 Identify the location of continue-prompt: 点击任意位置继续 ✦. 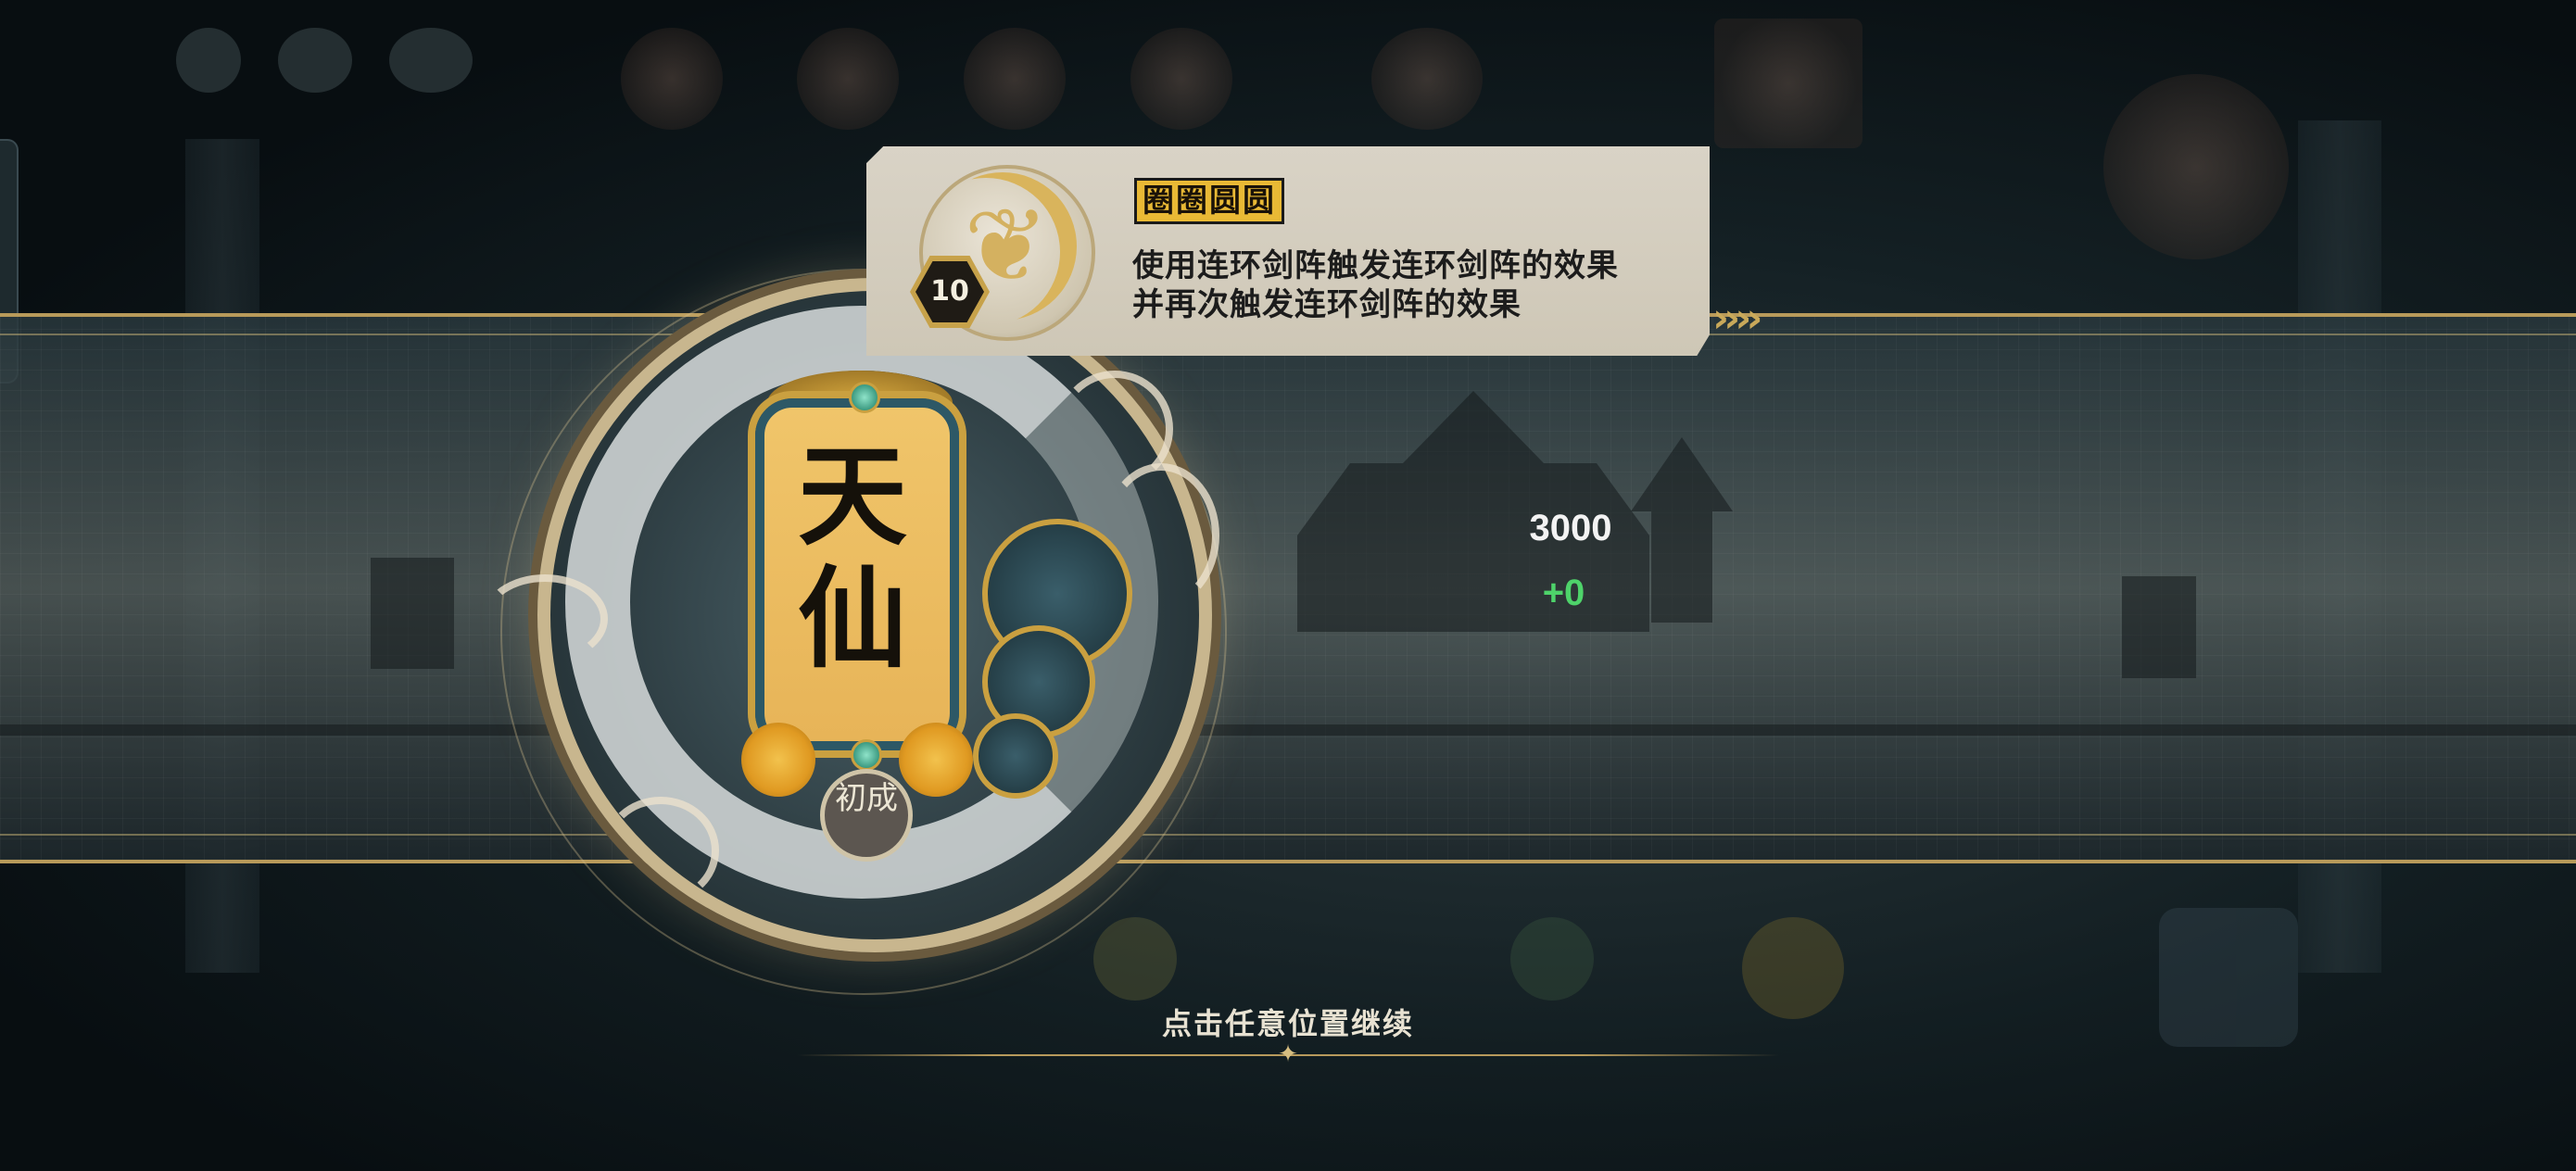
(1288, 1029).